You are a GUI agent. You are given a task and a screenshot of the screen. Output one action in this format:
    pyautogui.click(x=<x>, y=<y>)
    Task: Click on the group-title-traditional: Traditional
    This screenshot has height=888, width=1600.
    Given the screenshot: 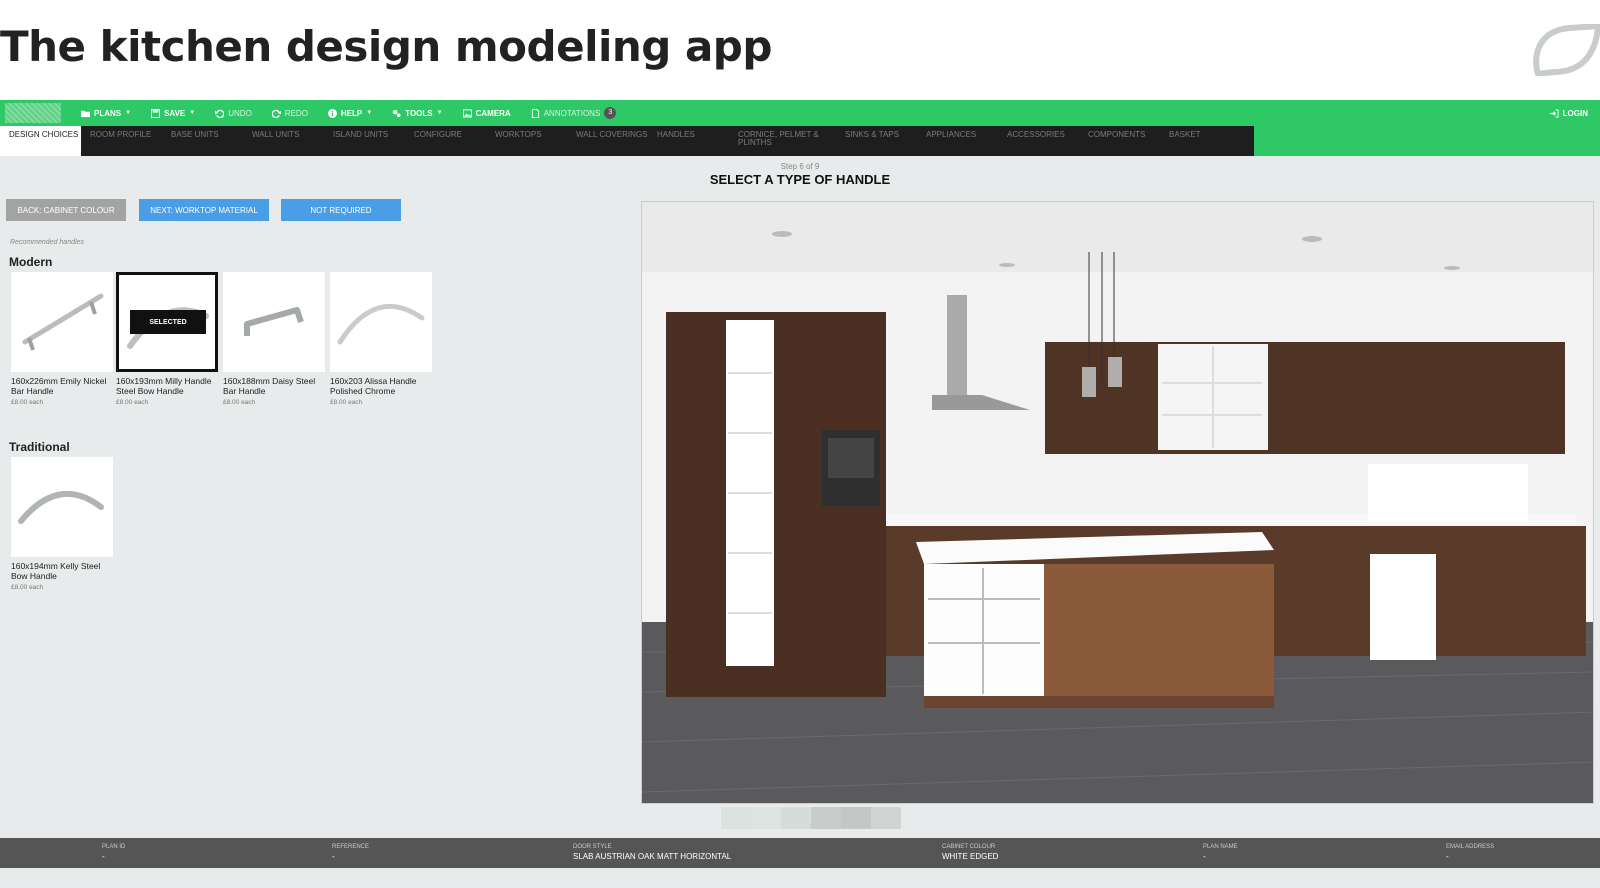 What is the action you would take?
    pyautogui.click(x=39, y=447)
    